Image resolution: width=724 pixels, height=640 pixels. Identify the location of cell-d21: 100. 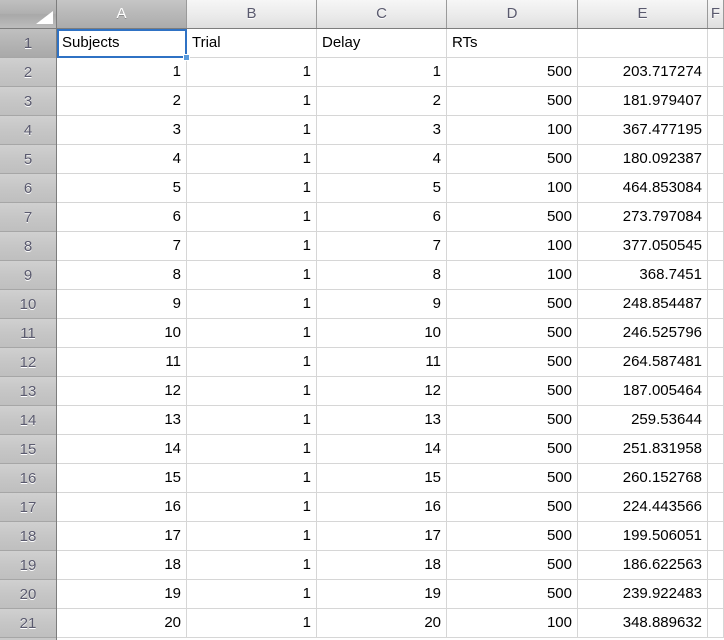
(512, 623).